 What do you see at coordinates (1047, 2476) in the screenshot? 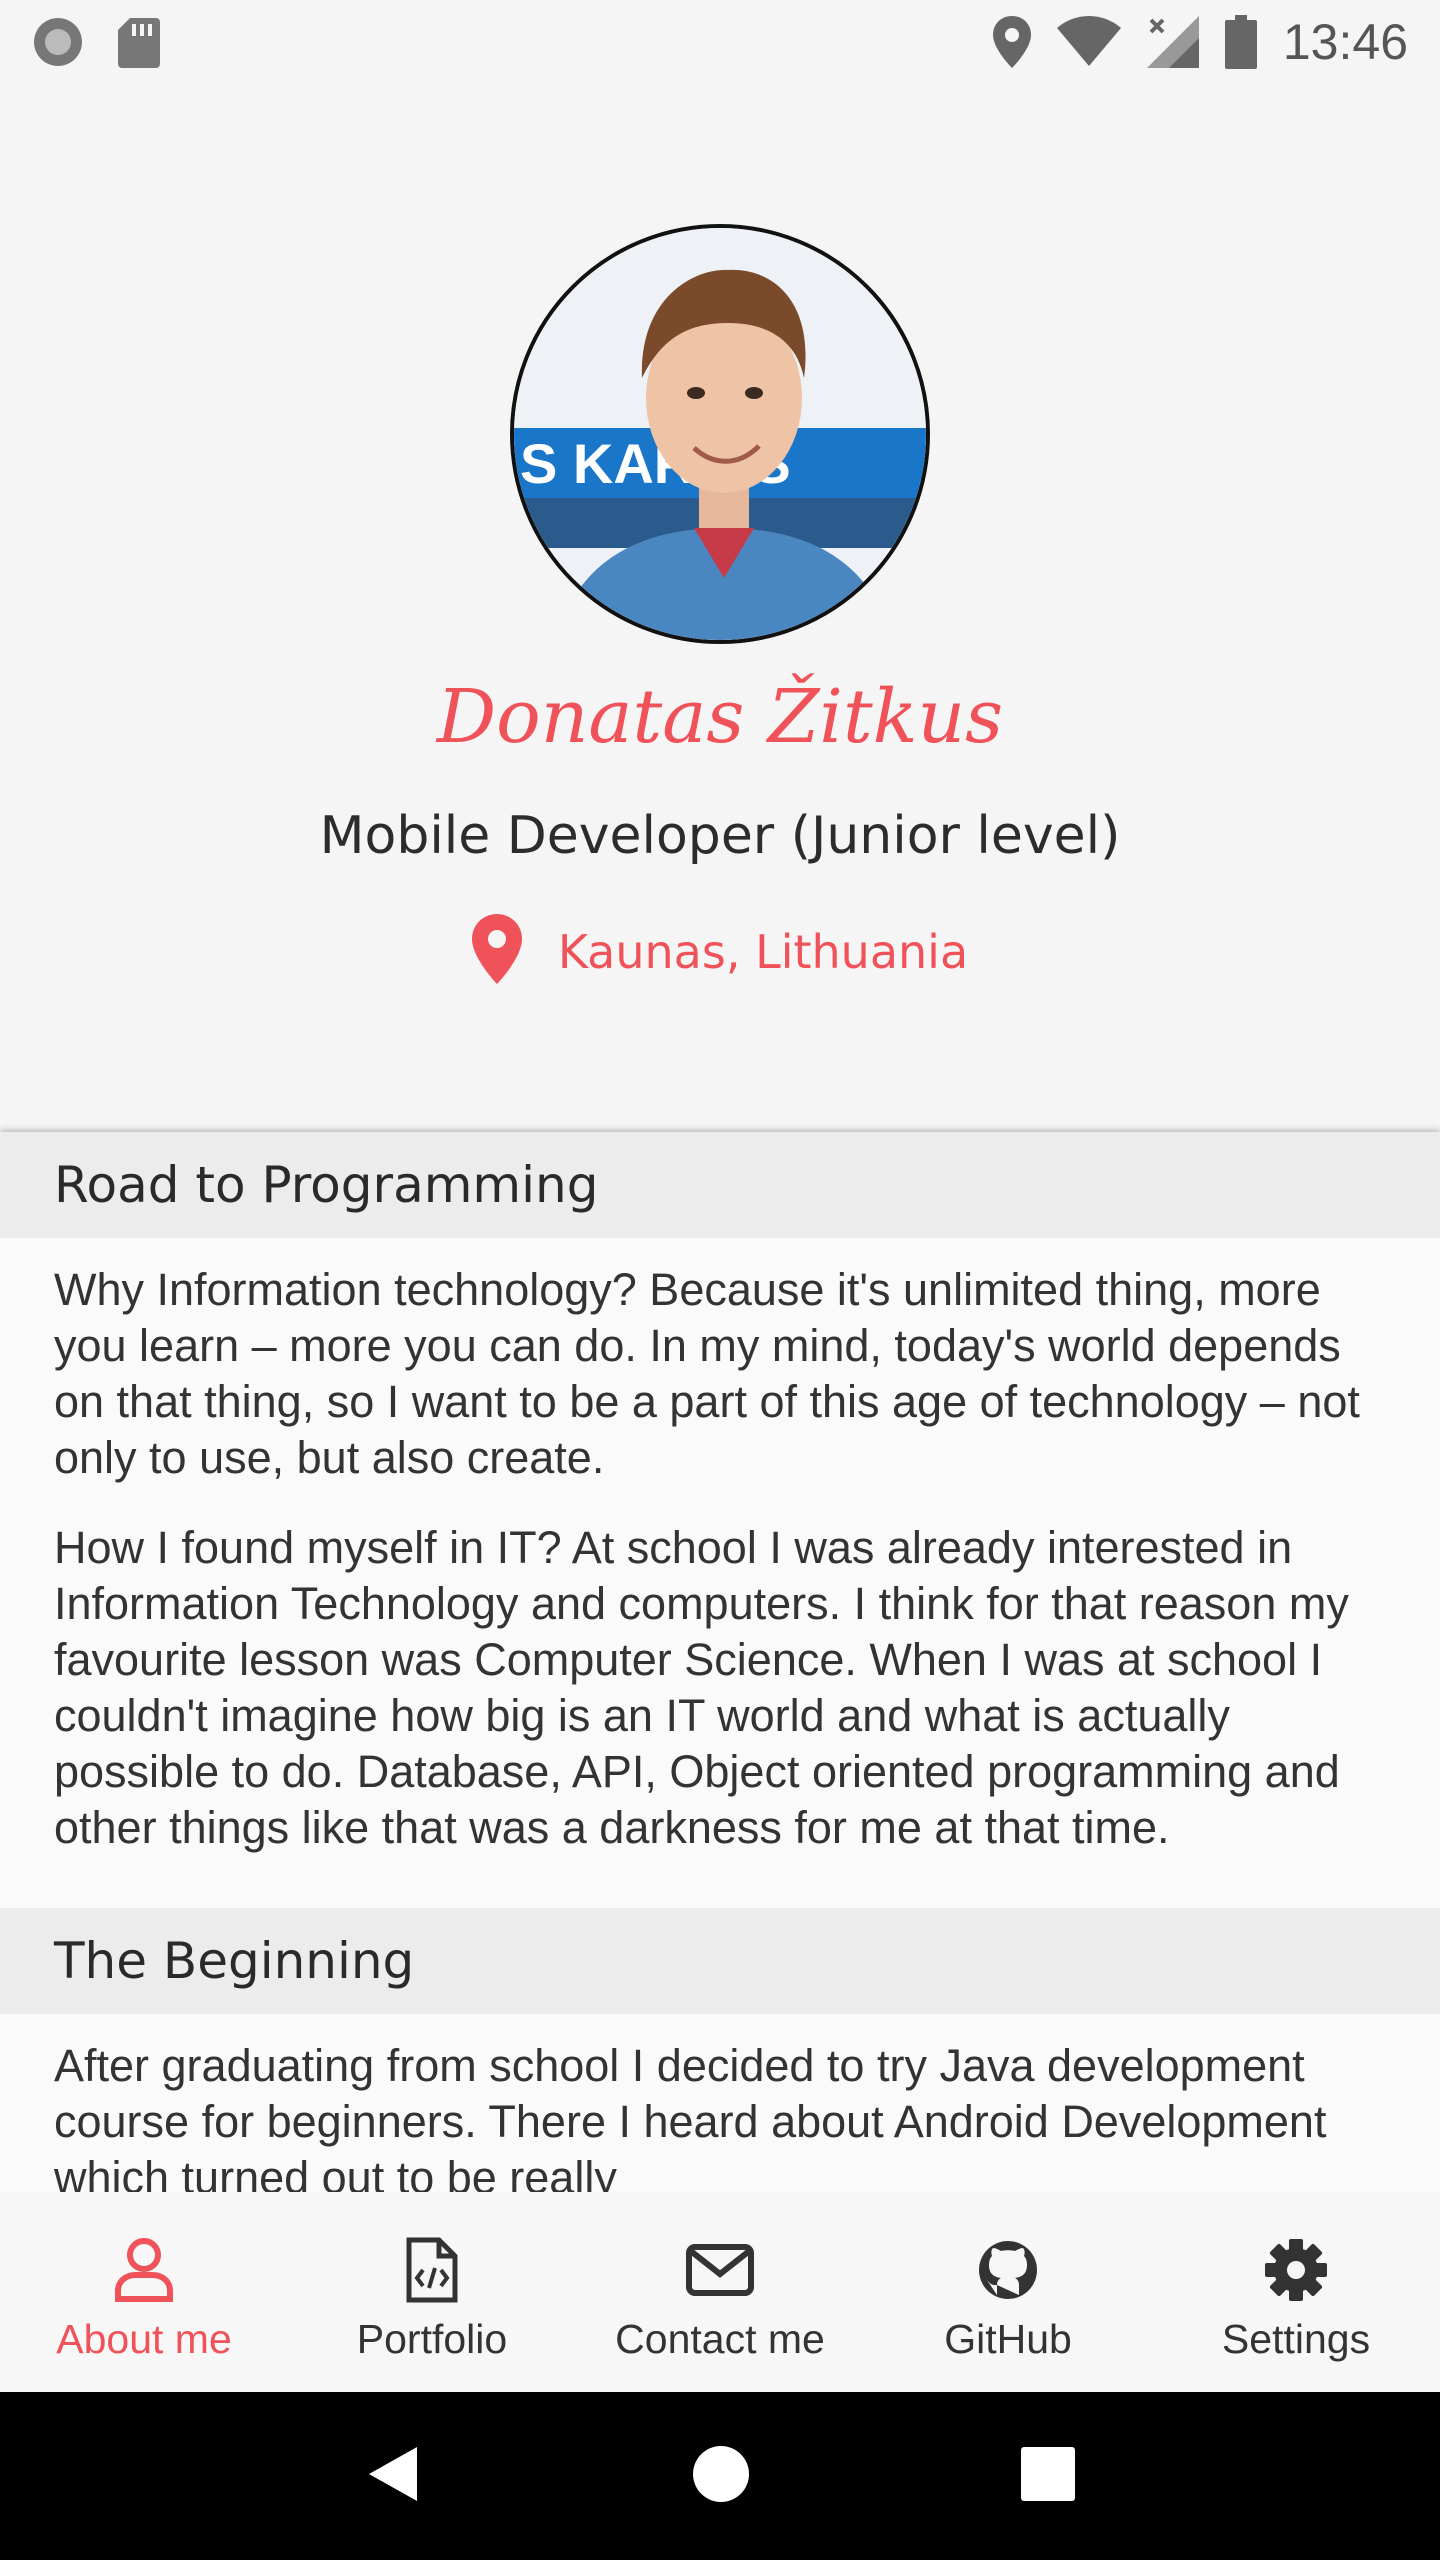
I see `recents-icon` at bounding box center [1047, 2476].